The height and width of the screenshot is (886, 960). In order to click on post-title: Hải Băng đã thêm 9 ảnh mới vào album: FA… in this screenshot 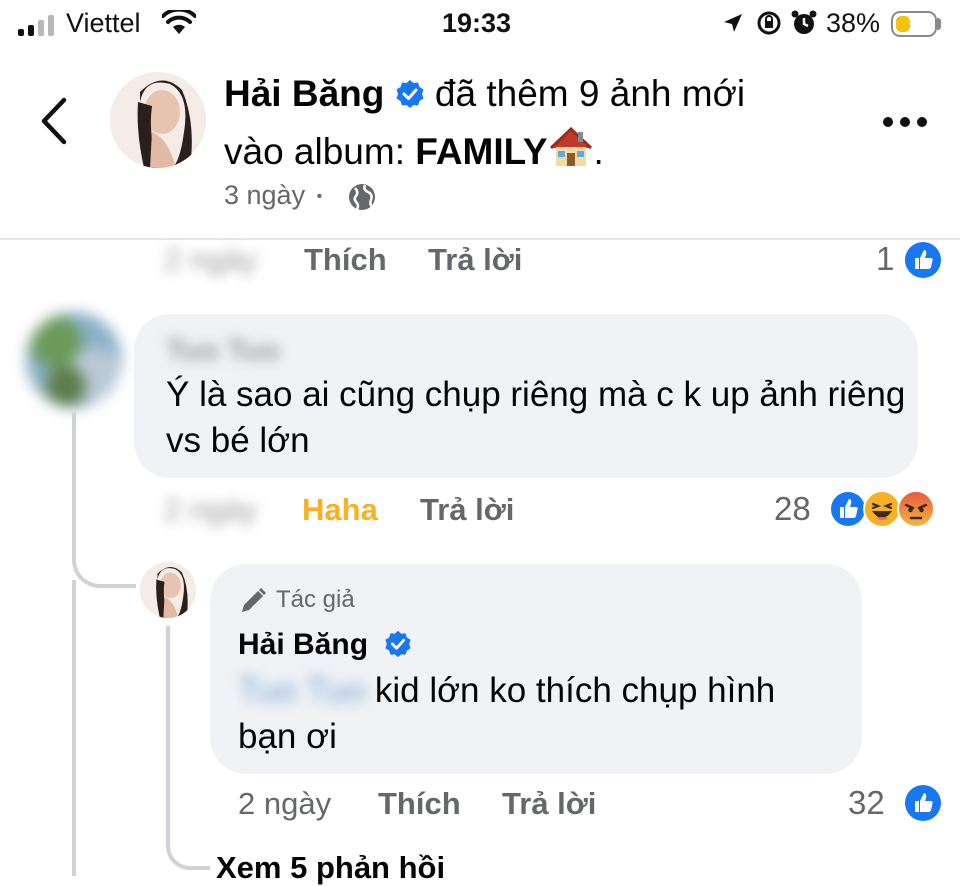, I will do `click(544, 123)`.